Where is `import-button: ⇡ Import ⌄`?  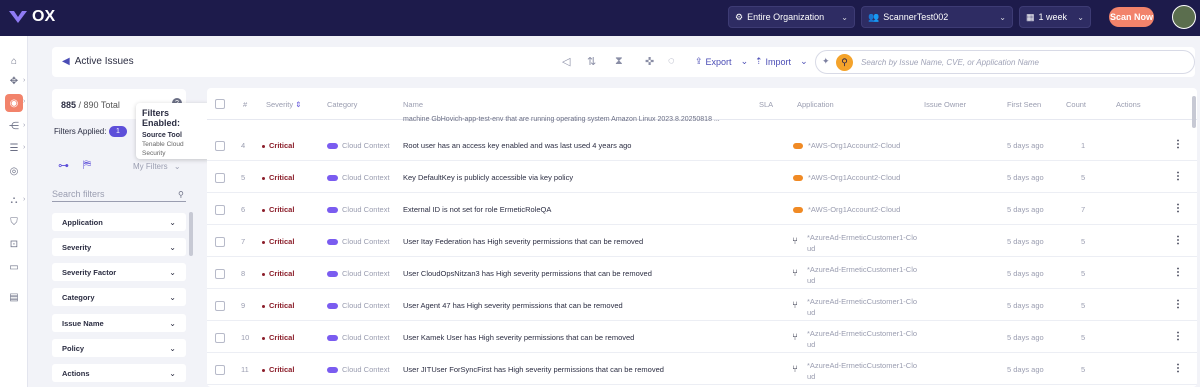
import-button: ⇡ Import ⌄ is located at coordinates (781, 61).